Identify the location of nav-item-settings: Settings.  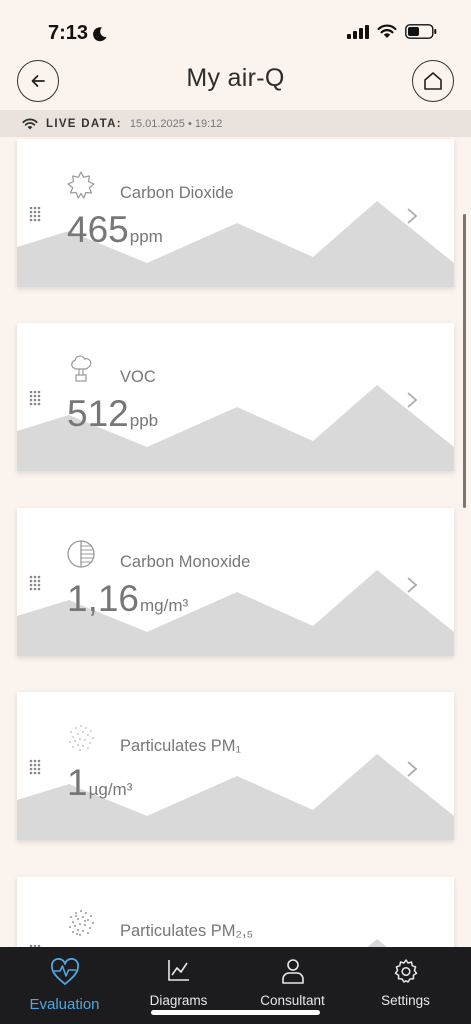
(405, 985).